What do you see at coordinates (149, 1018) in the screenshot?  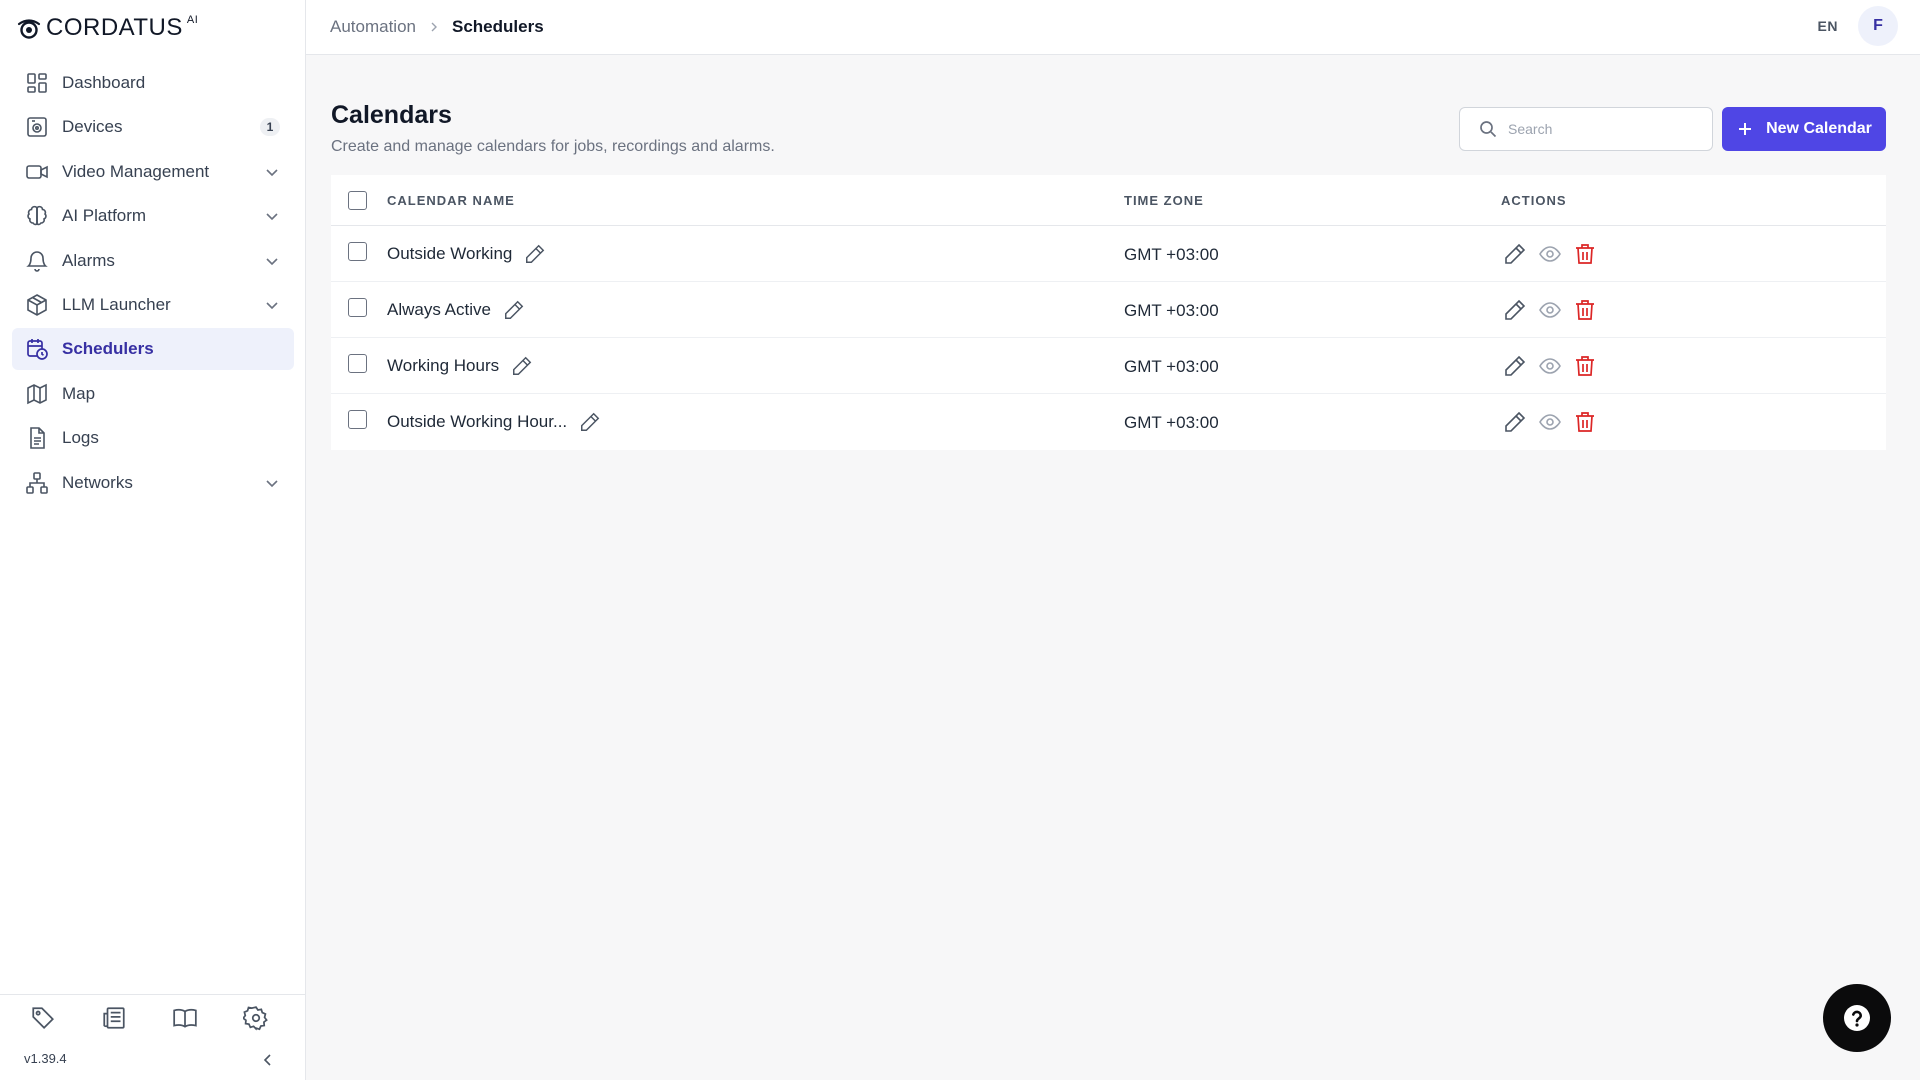 I see `footer-icons` at bounding box center [149, 1018].